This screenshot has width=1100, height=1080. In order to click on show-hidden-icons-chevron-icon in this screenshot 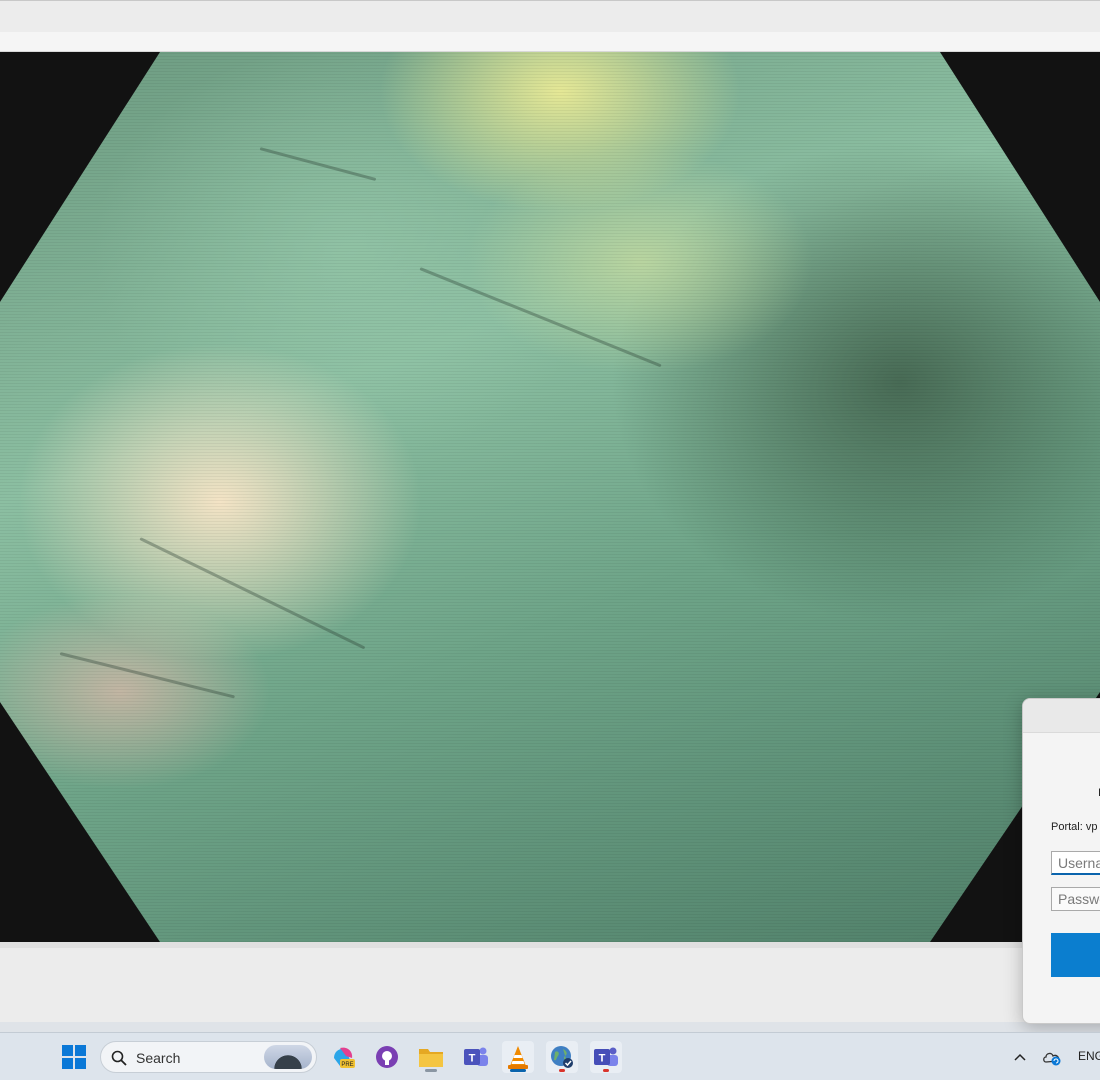, I will do `click(1020, 1057)`.